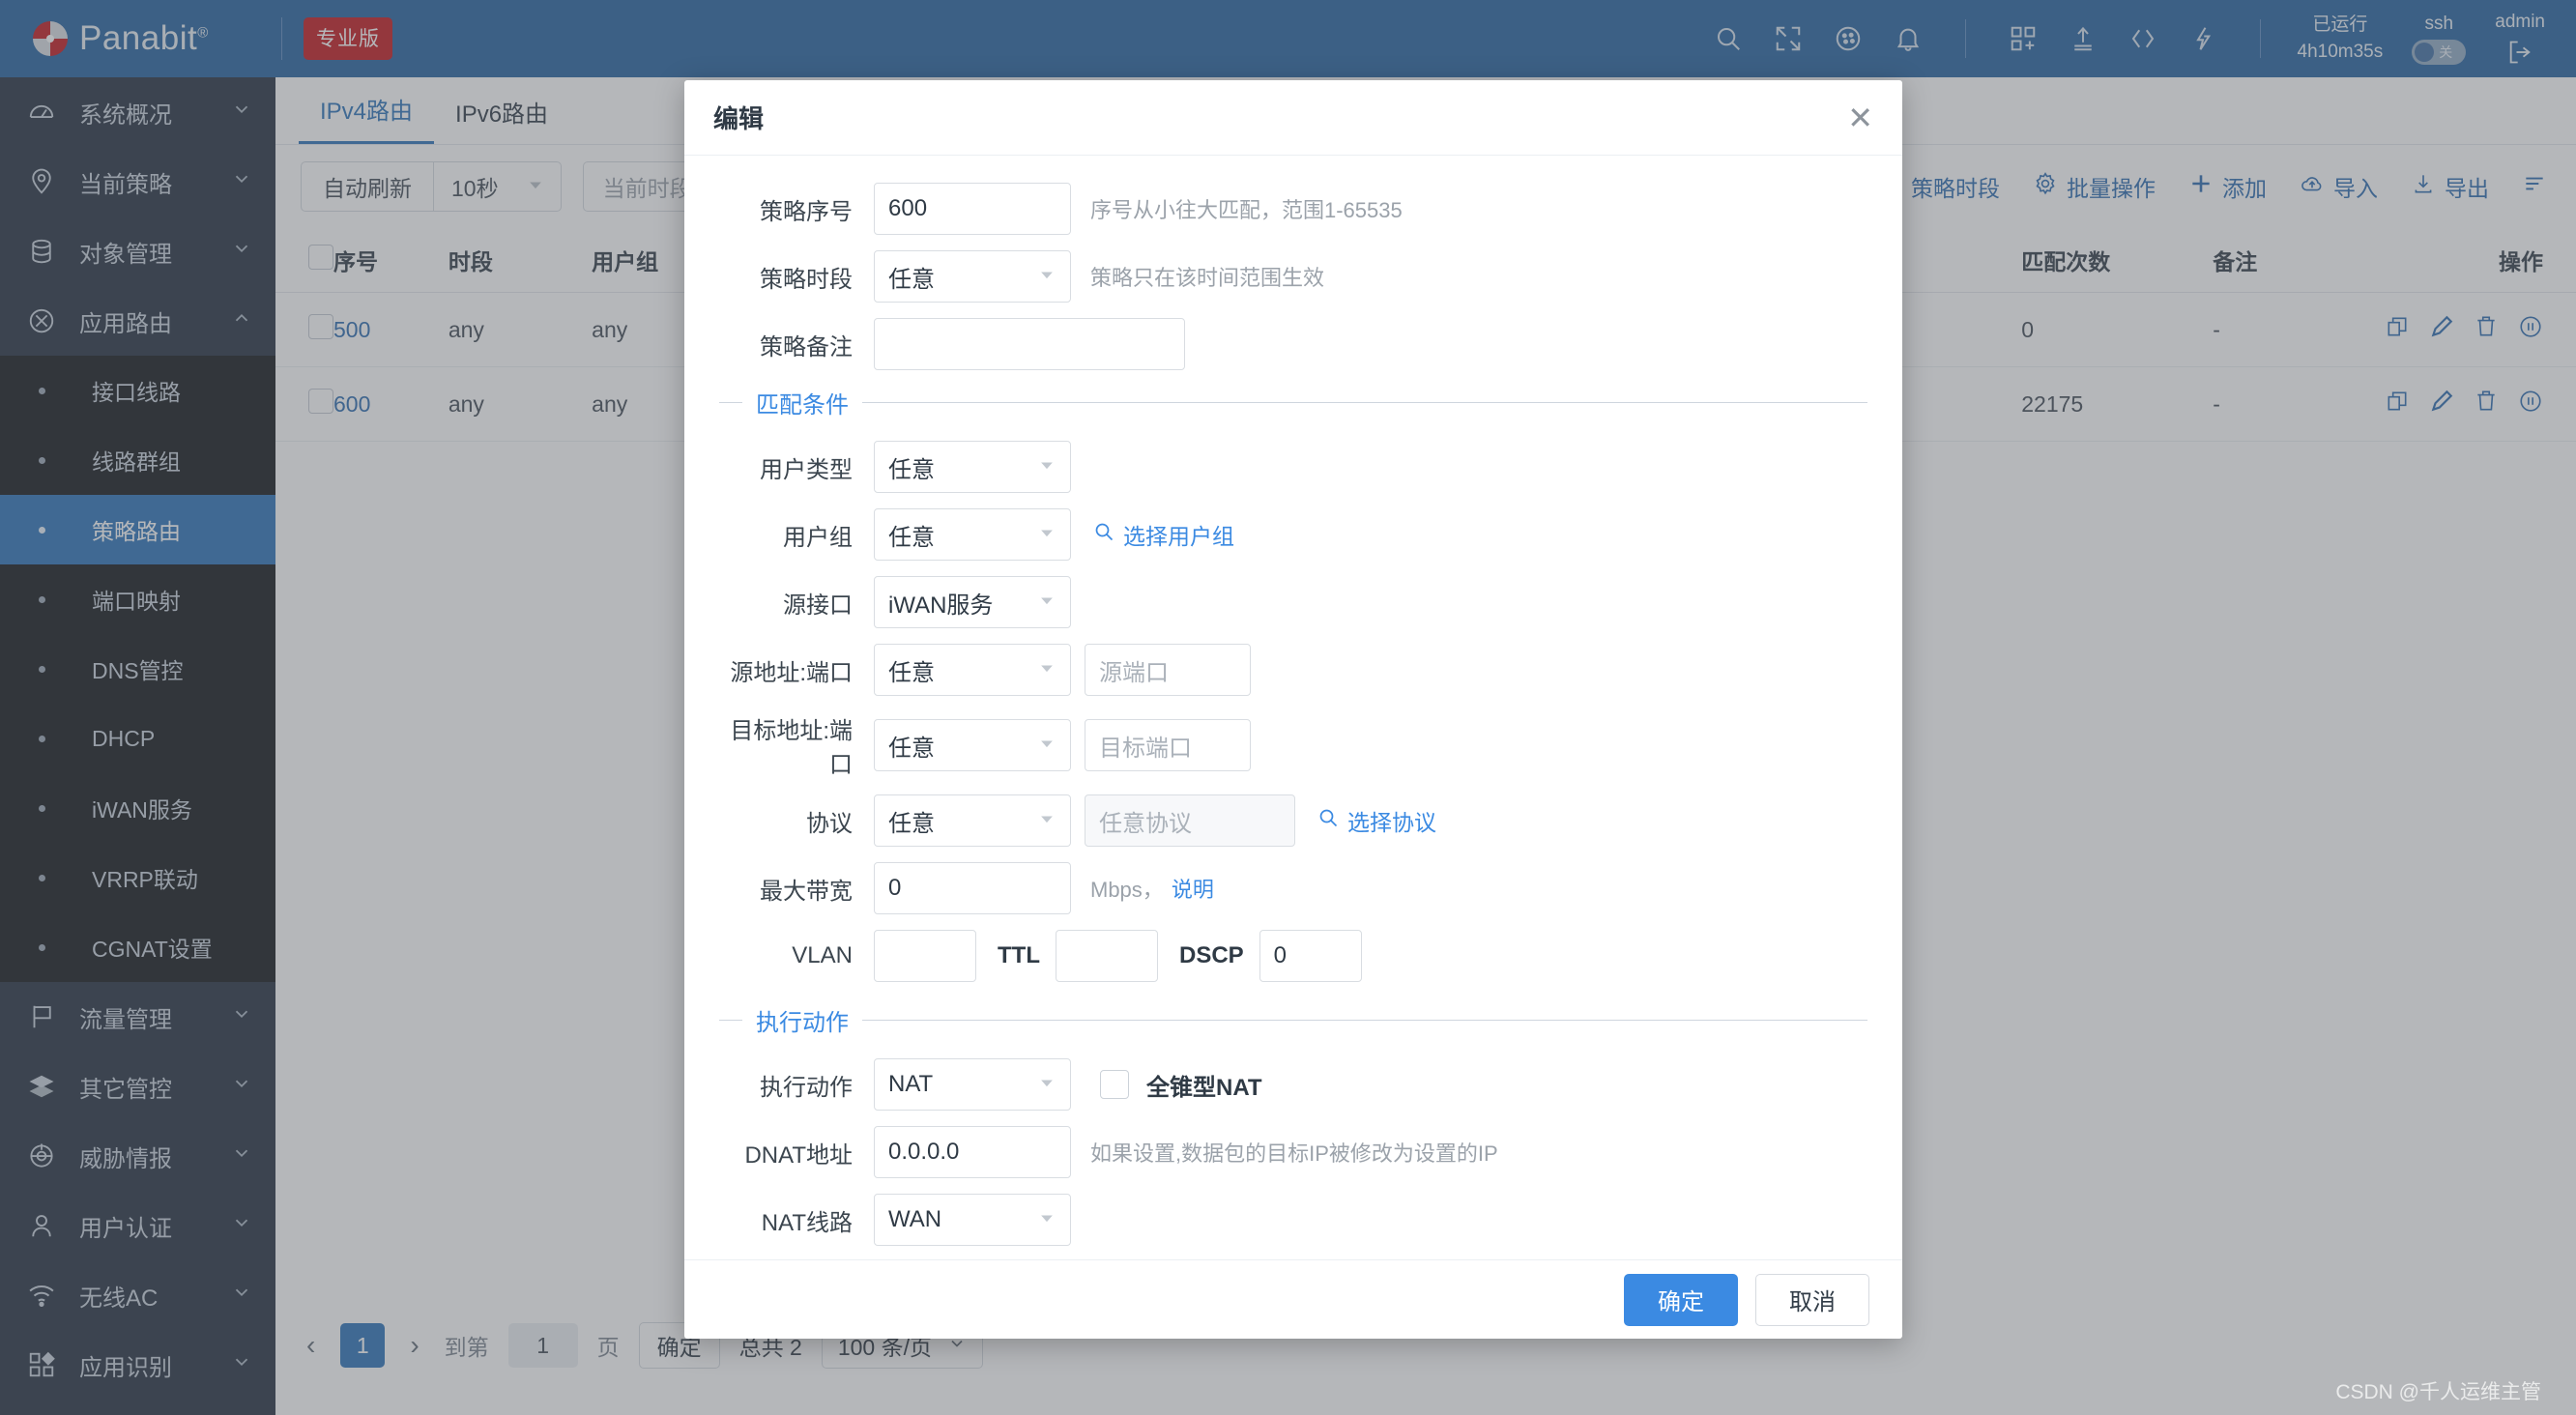  What do you see at coordinates (1860, 118) in the screenshot?
I see `close-icon: ✕` at bounding box center [1860, 118].